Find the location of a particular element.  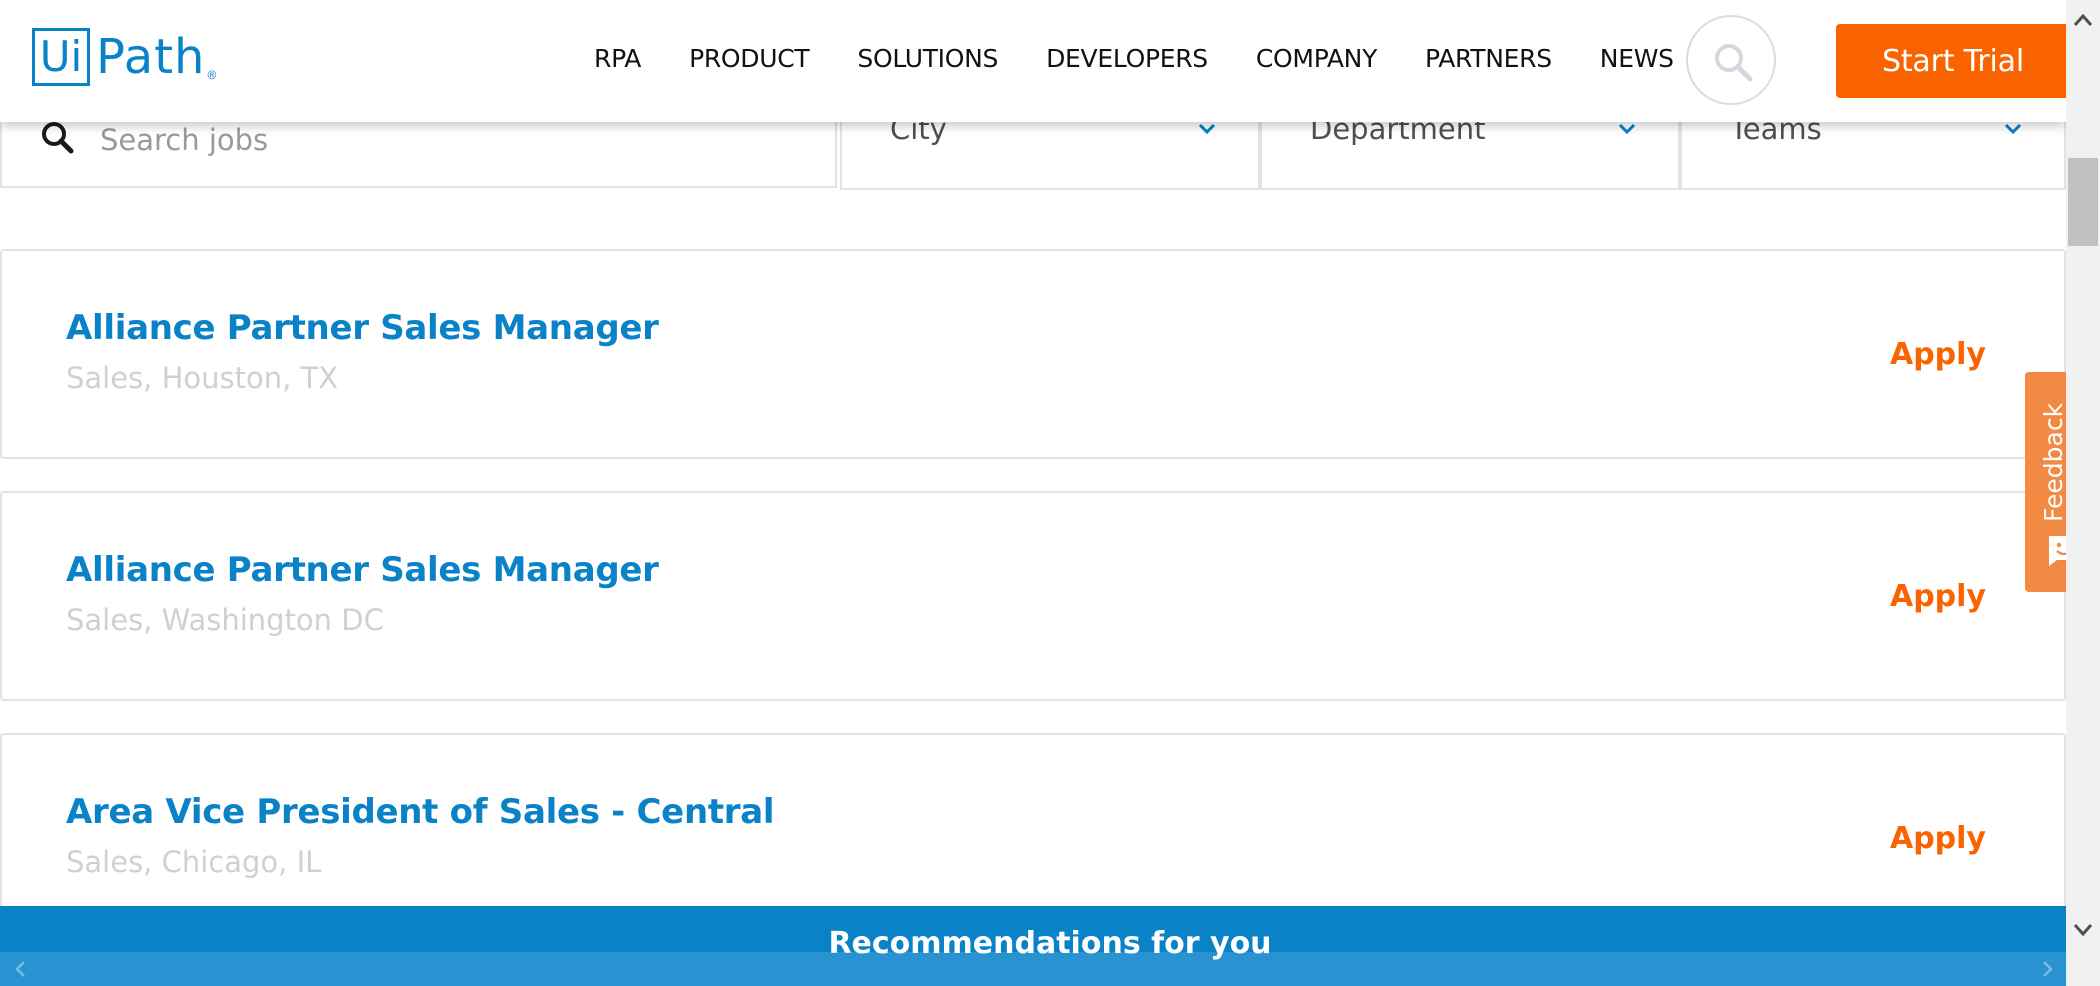

logo-registered-mark: ® is located at coordinates (212, 75).